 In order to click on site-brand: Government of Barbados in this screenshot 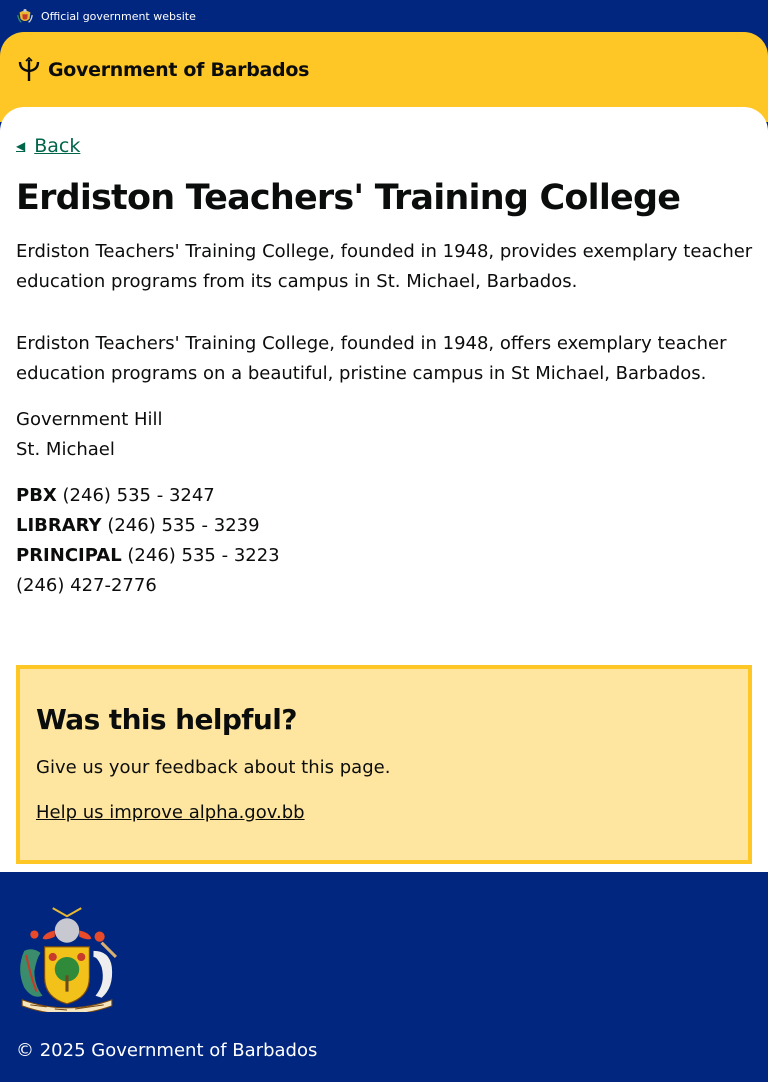, I will do `click(162, 70)`.